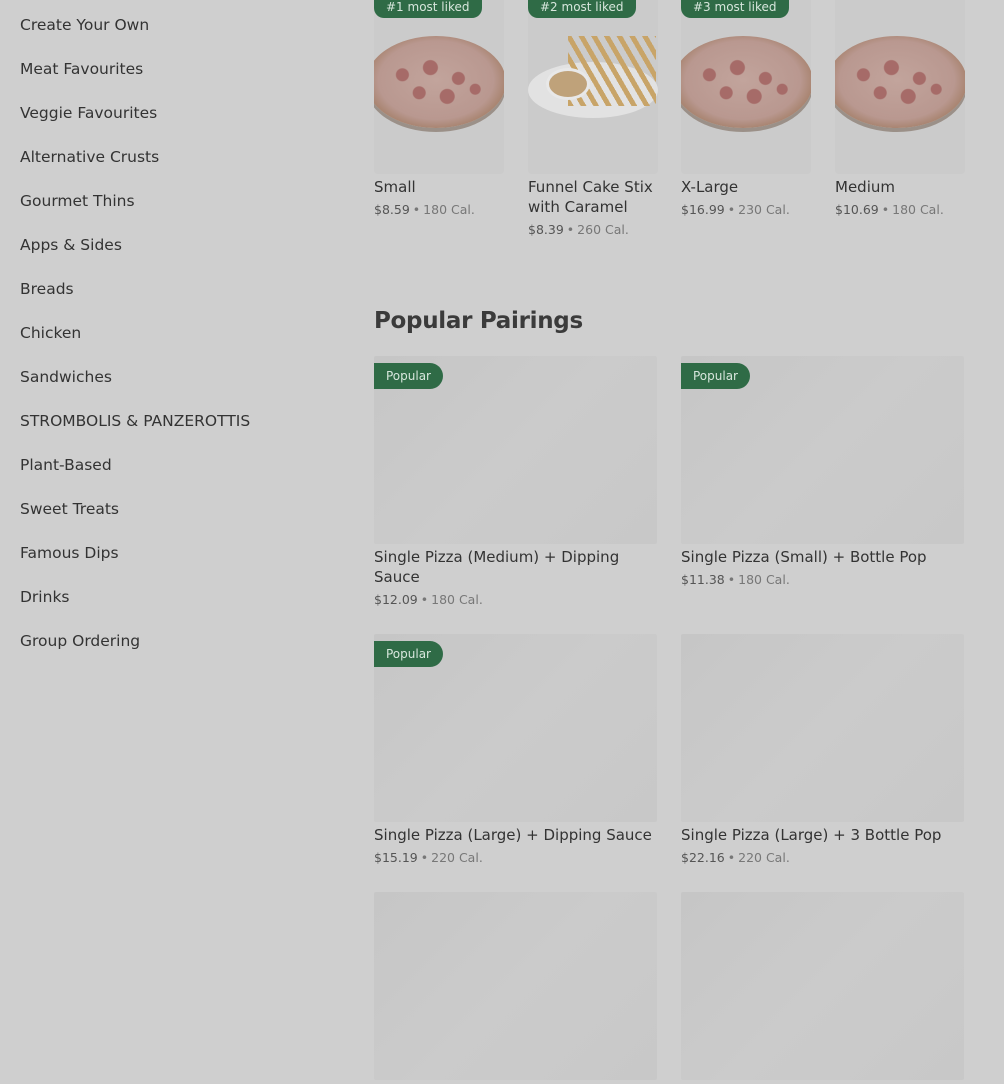 The width and height of the screenshot is (1004, 1084). I want to click on most-liked-badge: #3 most liked, so click(735, 9).